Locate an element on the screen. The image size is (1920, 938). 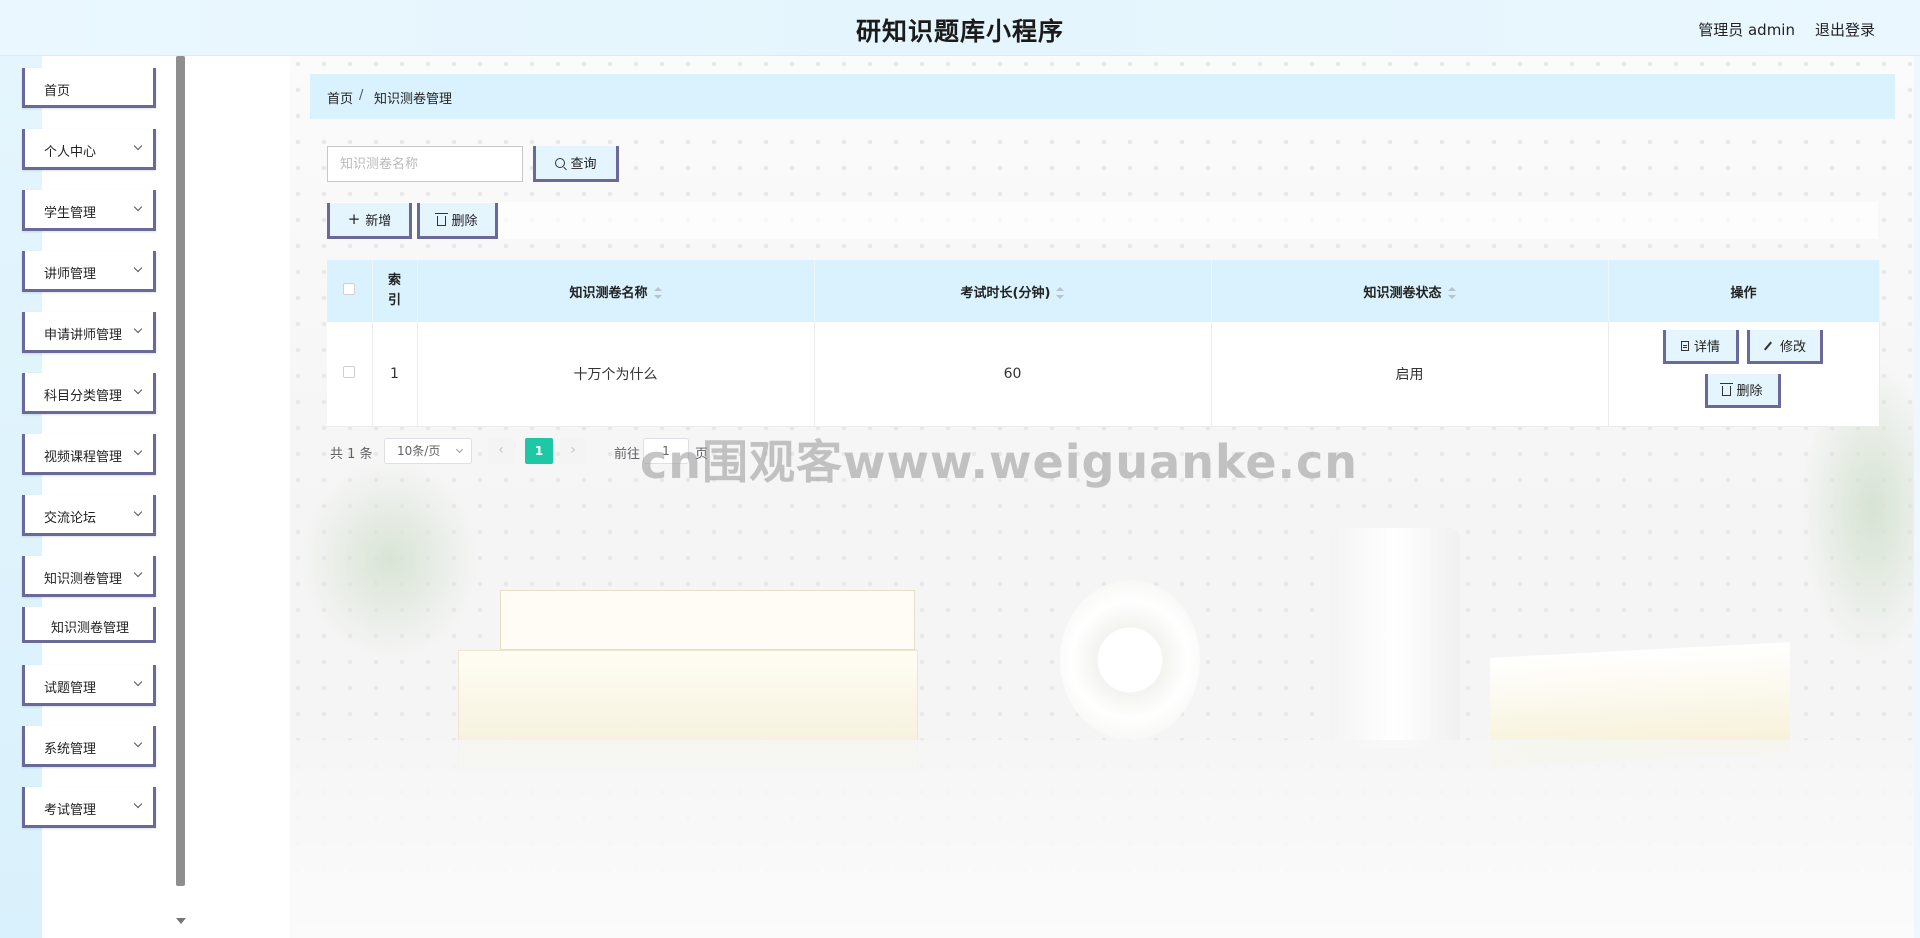
right-edge-strip is located at coordinates (1917, 497).